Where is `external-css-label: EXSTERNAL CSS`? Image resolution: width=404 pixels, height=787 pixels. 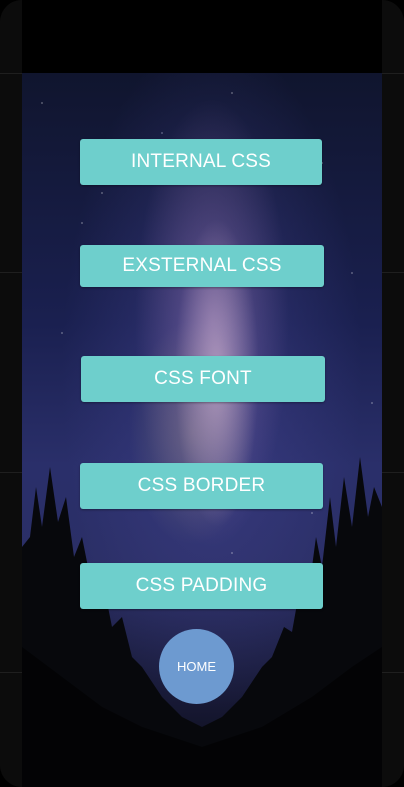 external-css-label: EXSTERNAL CSS is located at coordinates (202, 265).